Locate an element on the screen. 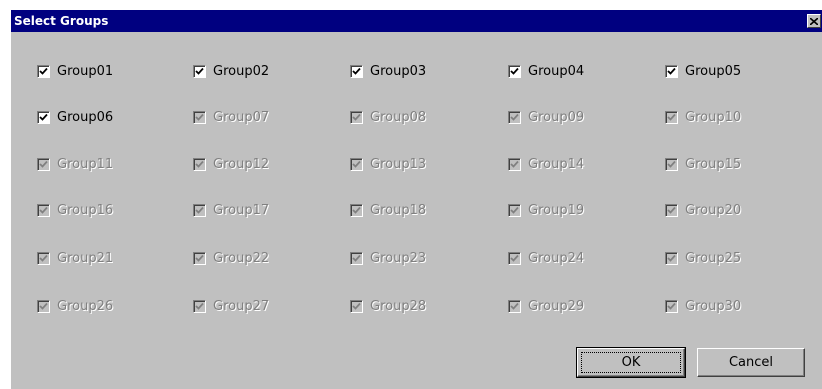  group-label: Group03 is located at coordinates (398, 71).